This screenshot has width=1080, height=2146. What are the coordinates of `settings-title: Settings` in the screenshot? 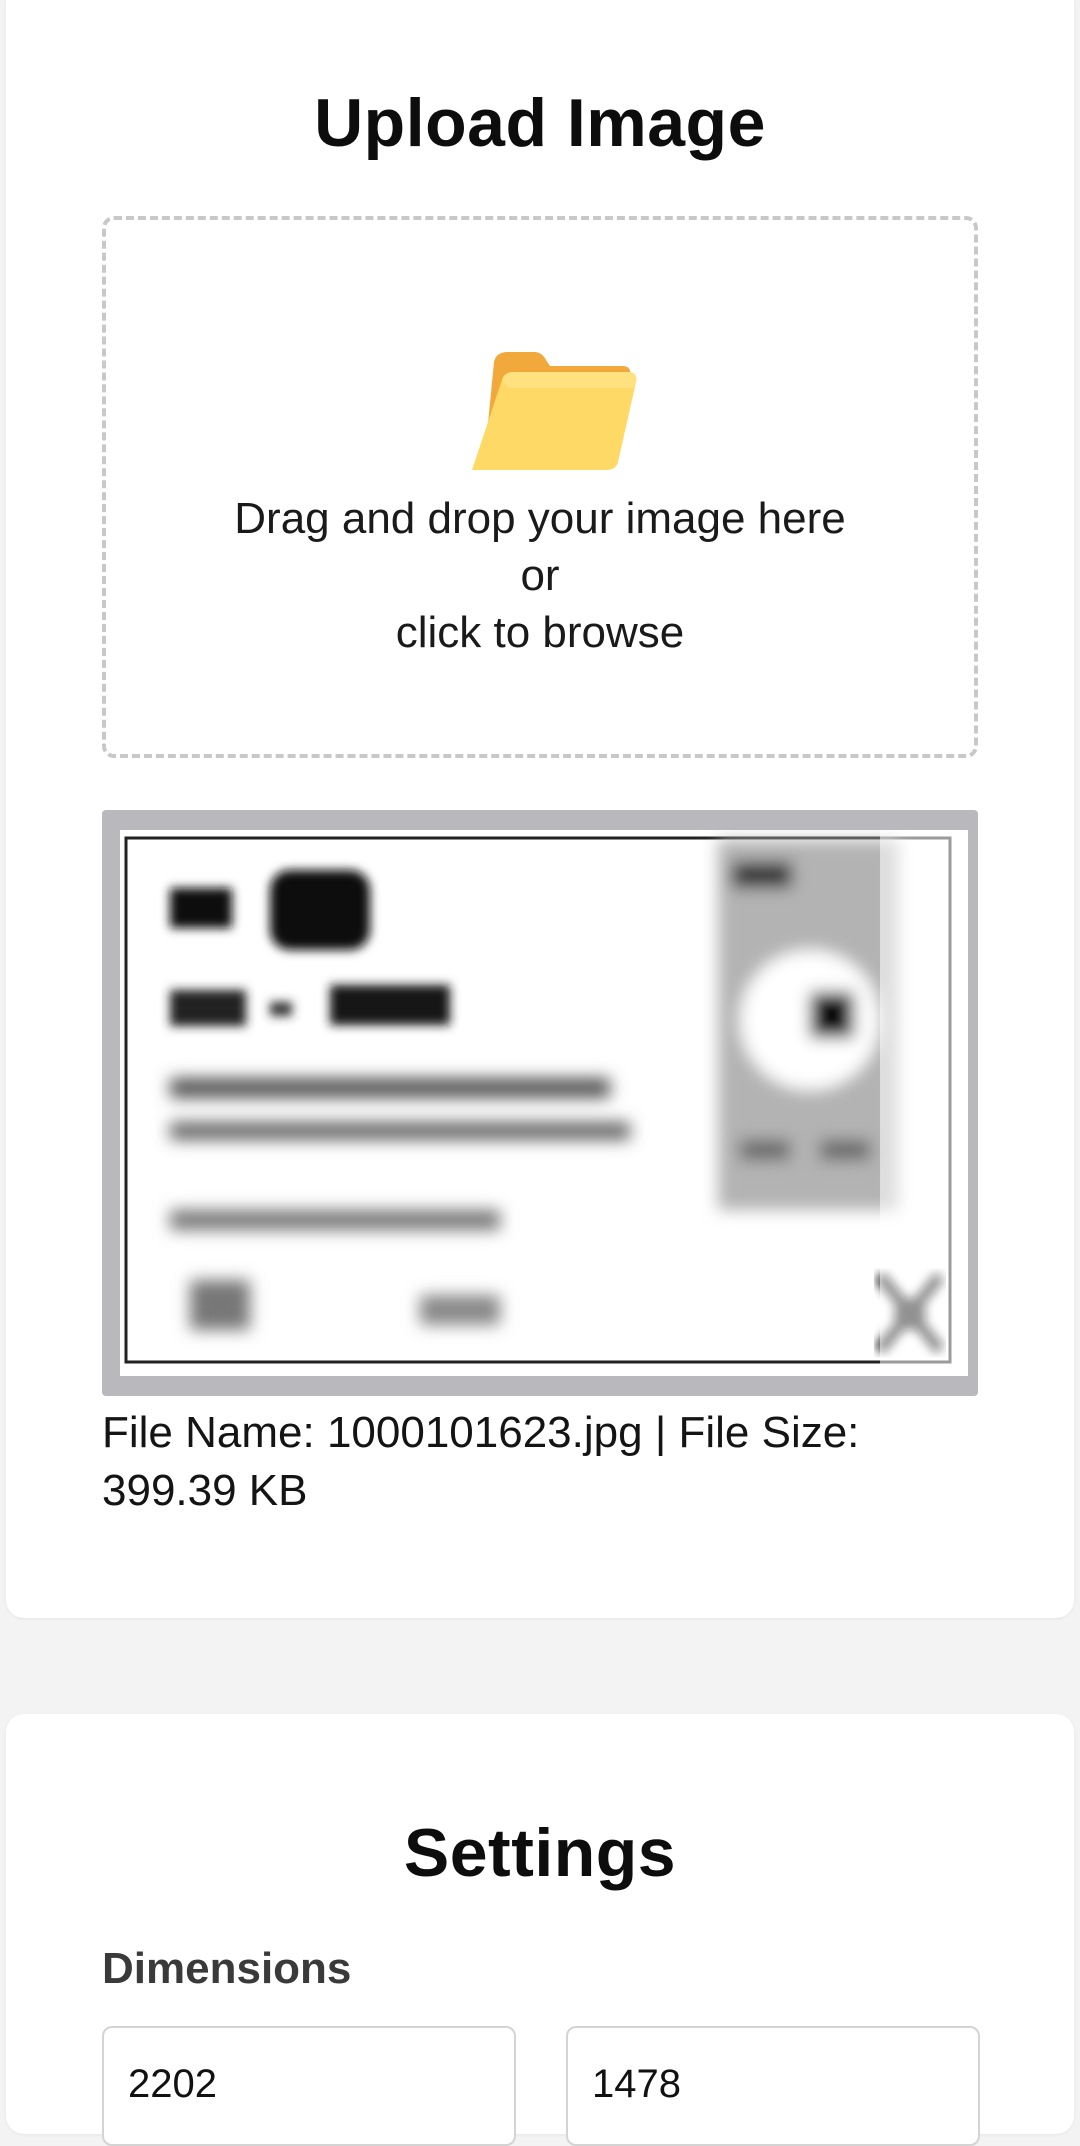 It's located at (540, 1853).